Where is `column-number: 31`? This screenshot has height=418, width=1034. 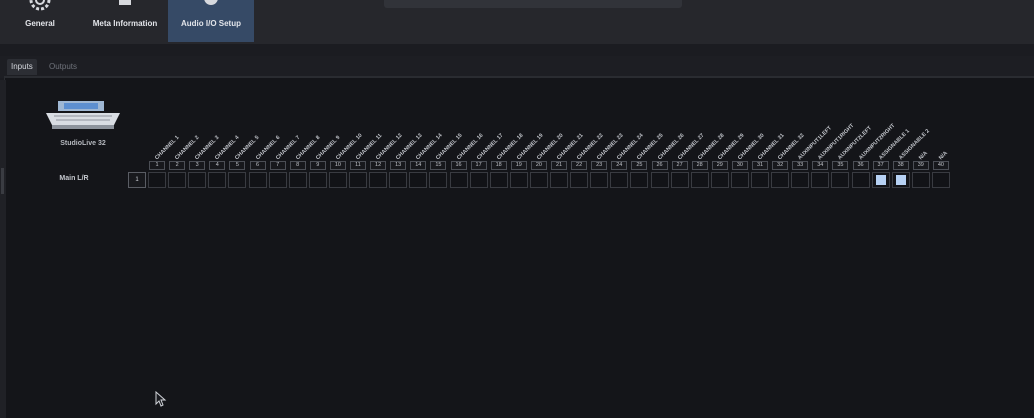
column-number: 31 is located at coordinates (760, 165).